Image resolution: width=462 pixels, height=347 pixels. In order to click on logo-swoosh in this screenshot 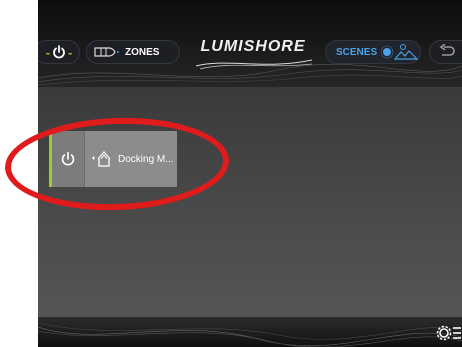, I will do `click(254, 64)`.